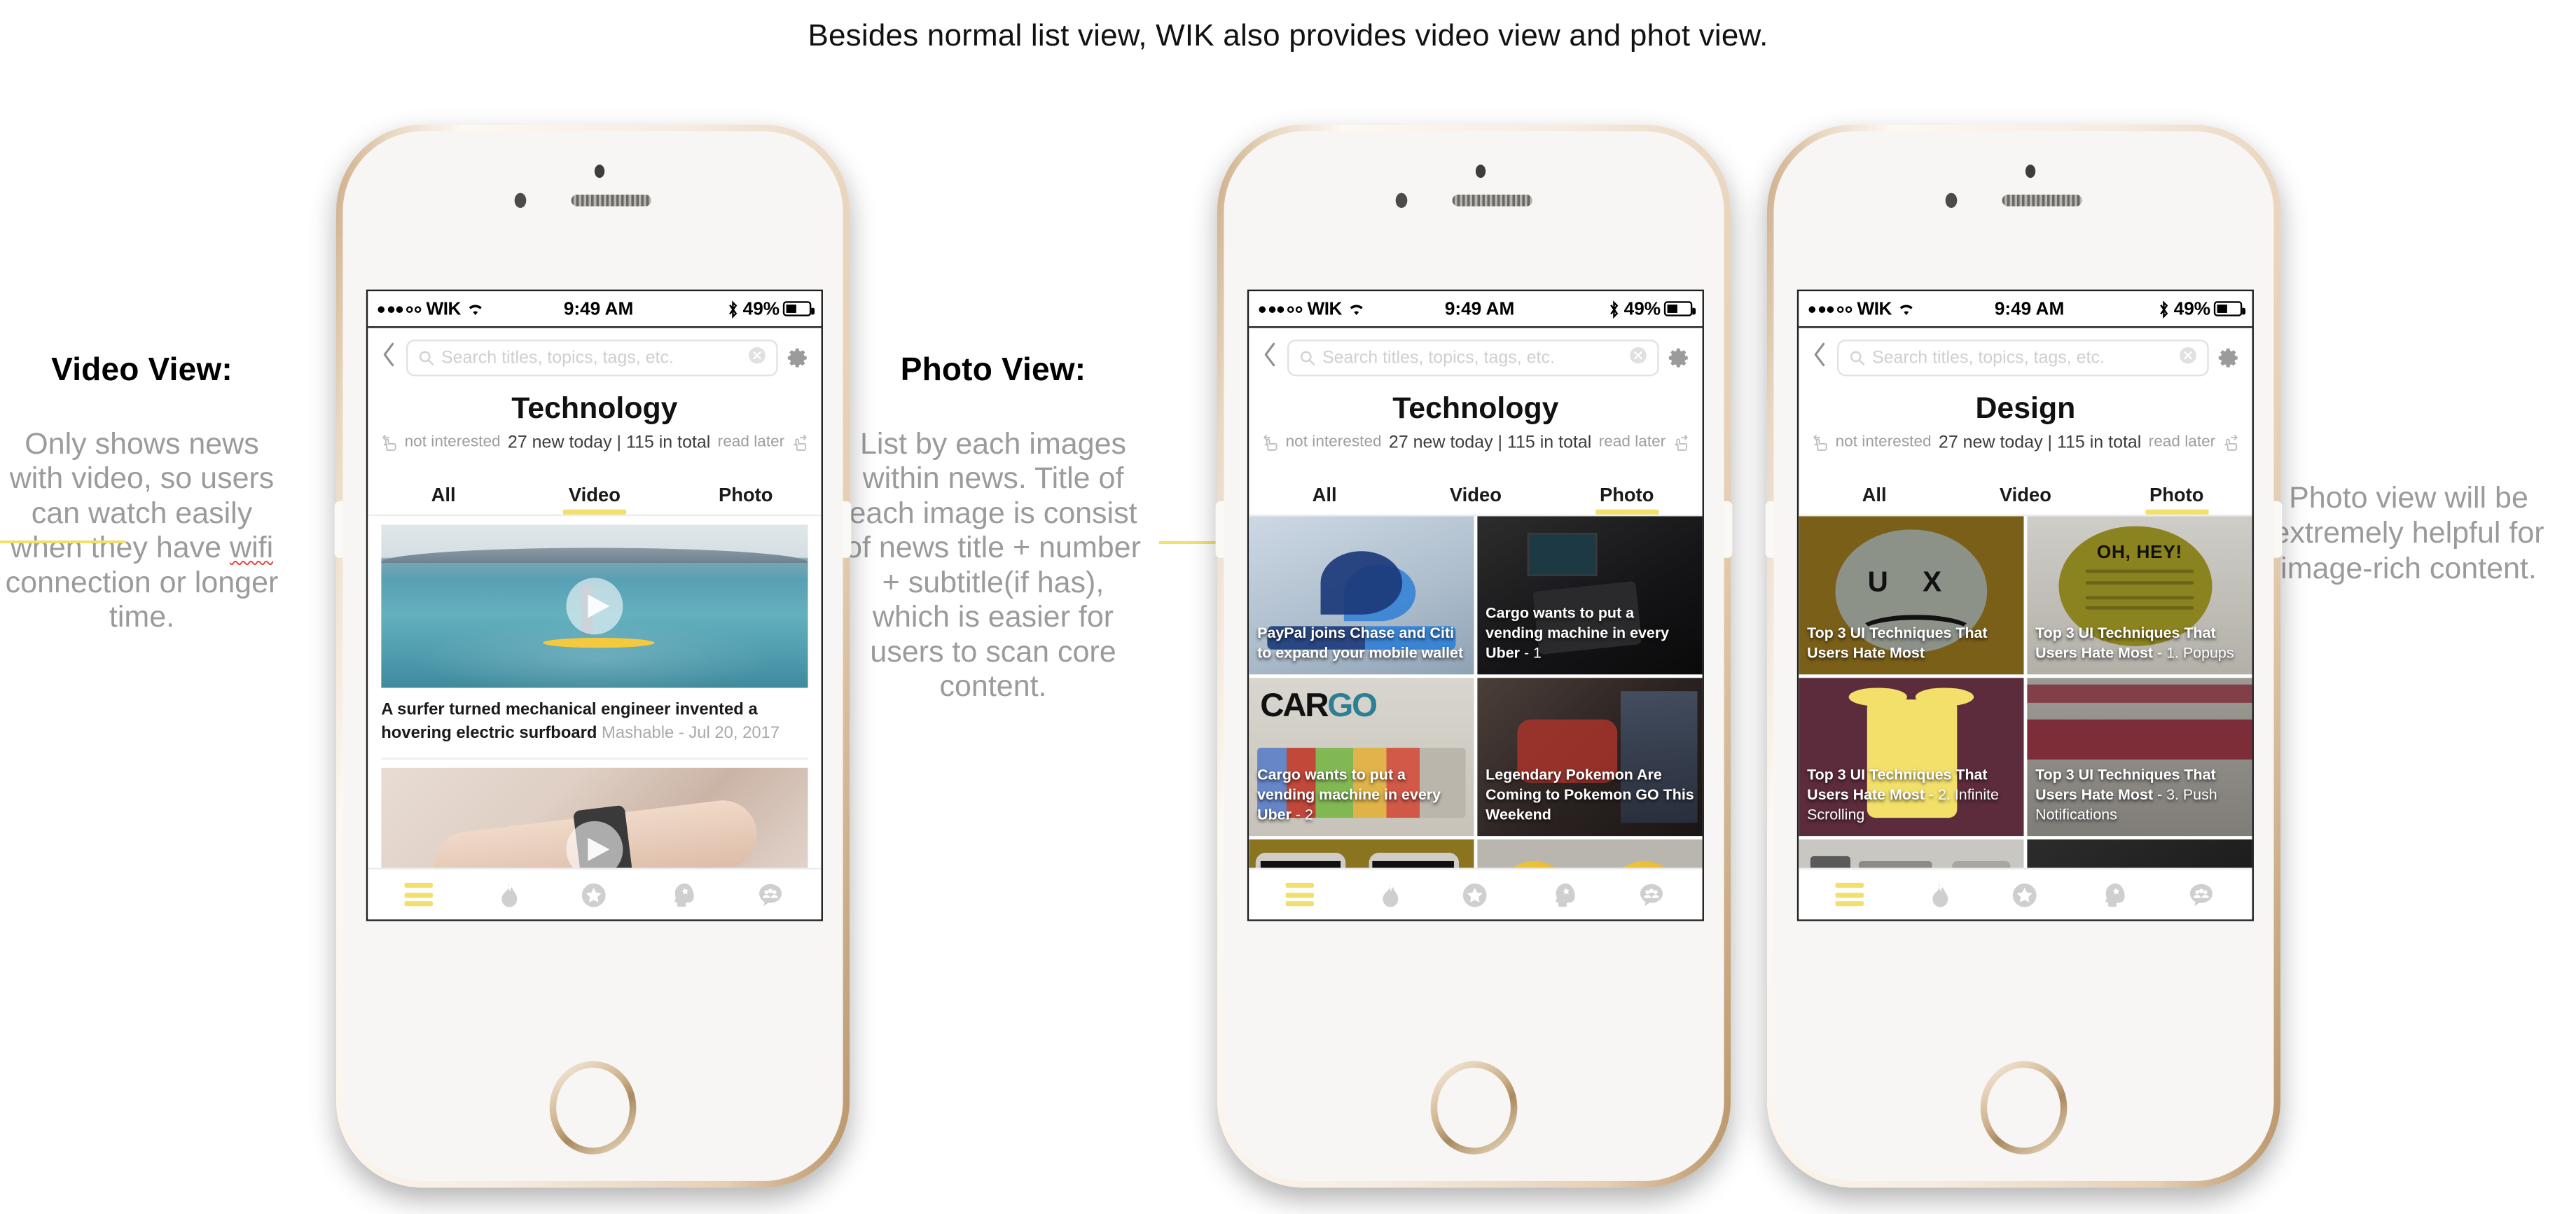 The height and width of the screenshot is (1214, 2576). Describe the element at coordinates (2194, 653) in the screenshot. I see `photo-caption-subtitle: - 1. Popups` at that location.